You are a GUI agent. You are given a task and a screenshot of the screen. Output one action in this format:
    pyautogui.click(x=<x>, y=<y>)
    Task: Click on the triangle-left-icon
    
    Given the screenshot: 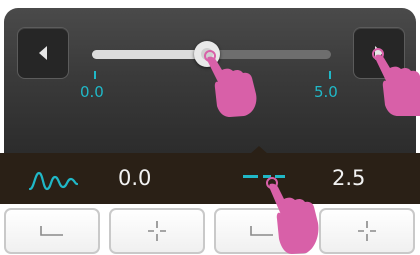 What is the action you would take?
    pyautogui.click(x=43, y=53)
    